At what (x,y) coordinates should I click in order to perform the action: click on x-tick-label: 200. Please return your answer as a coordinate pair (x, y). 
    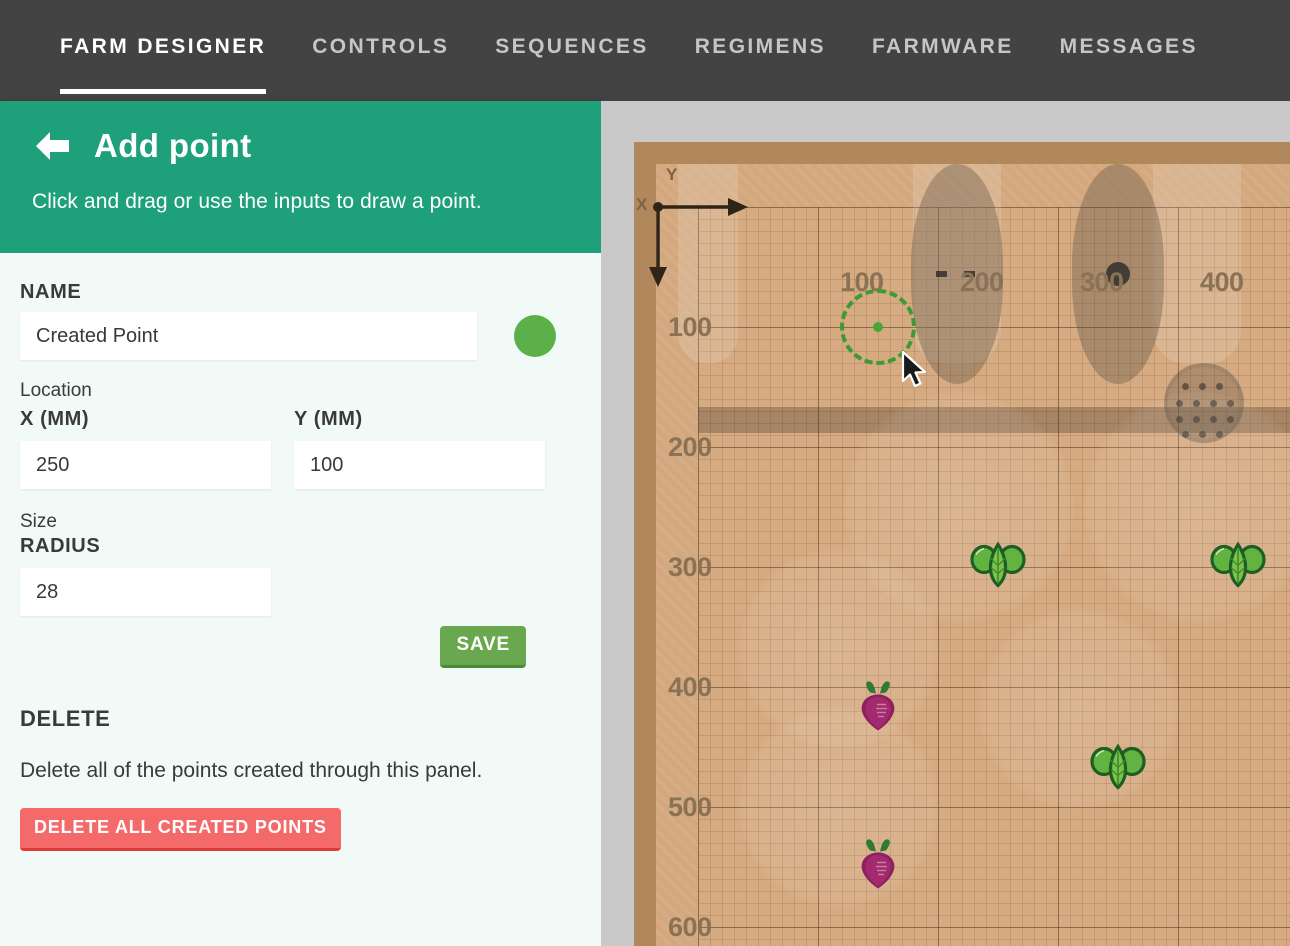
    Looking at the image, I should click on (982, 282).